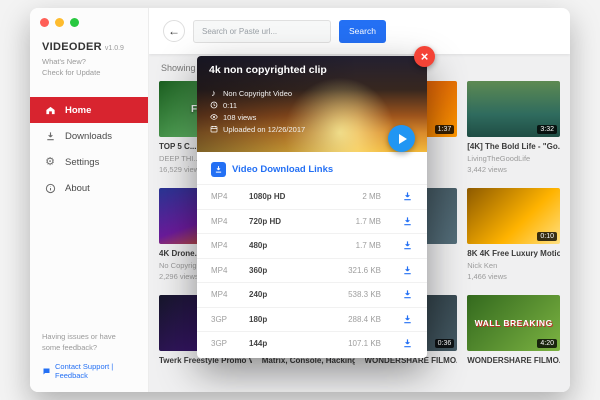  What do you see at coordinates (240, 117) in the screenshot?
I see `video-views-value: 108 views` at bounding box center [240, 117].